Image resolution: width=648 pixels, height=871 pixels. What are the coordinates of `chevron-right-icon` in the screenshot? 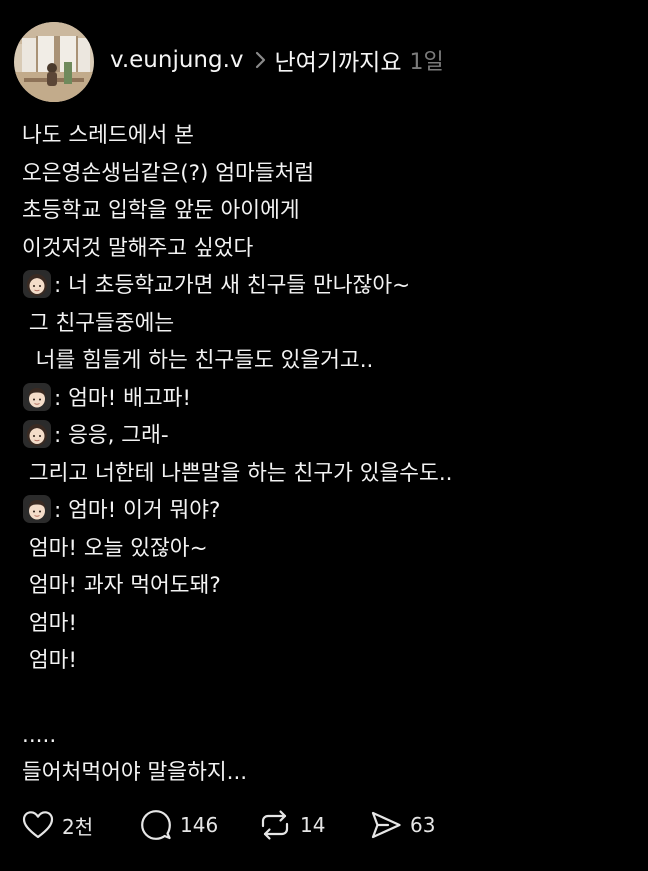 It's located at (260, 60).